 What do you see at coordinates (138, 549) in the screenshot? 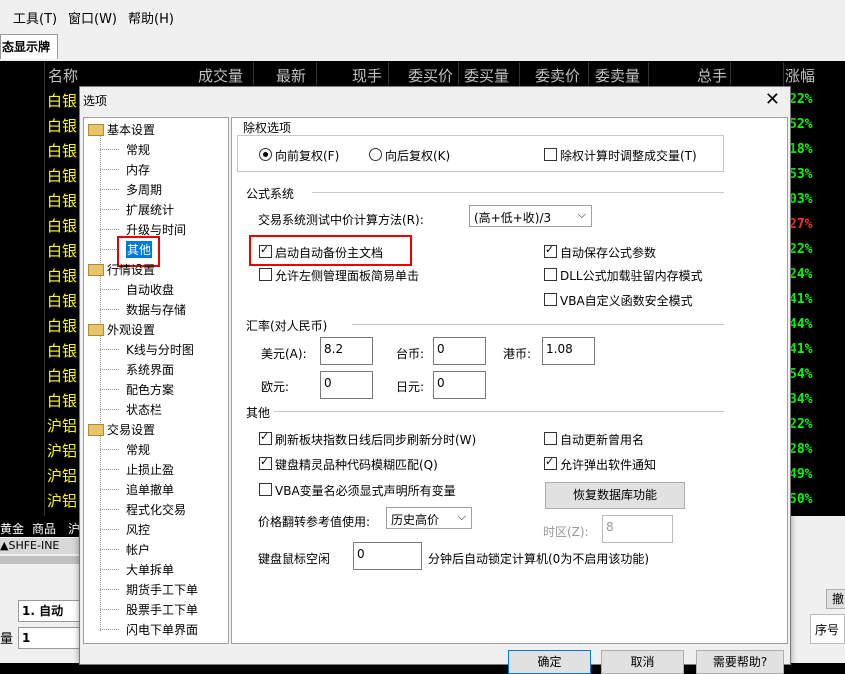
I see `tree-item-21: 帐户` at bounding box center [138, 549].